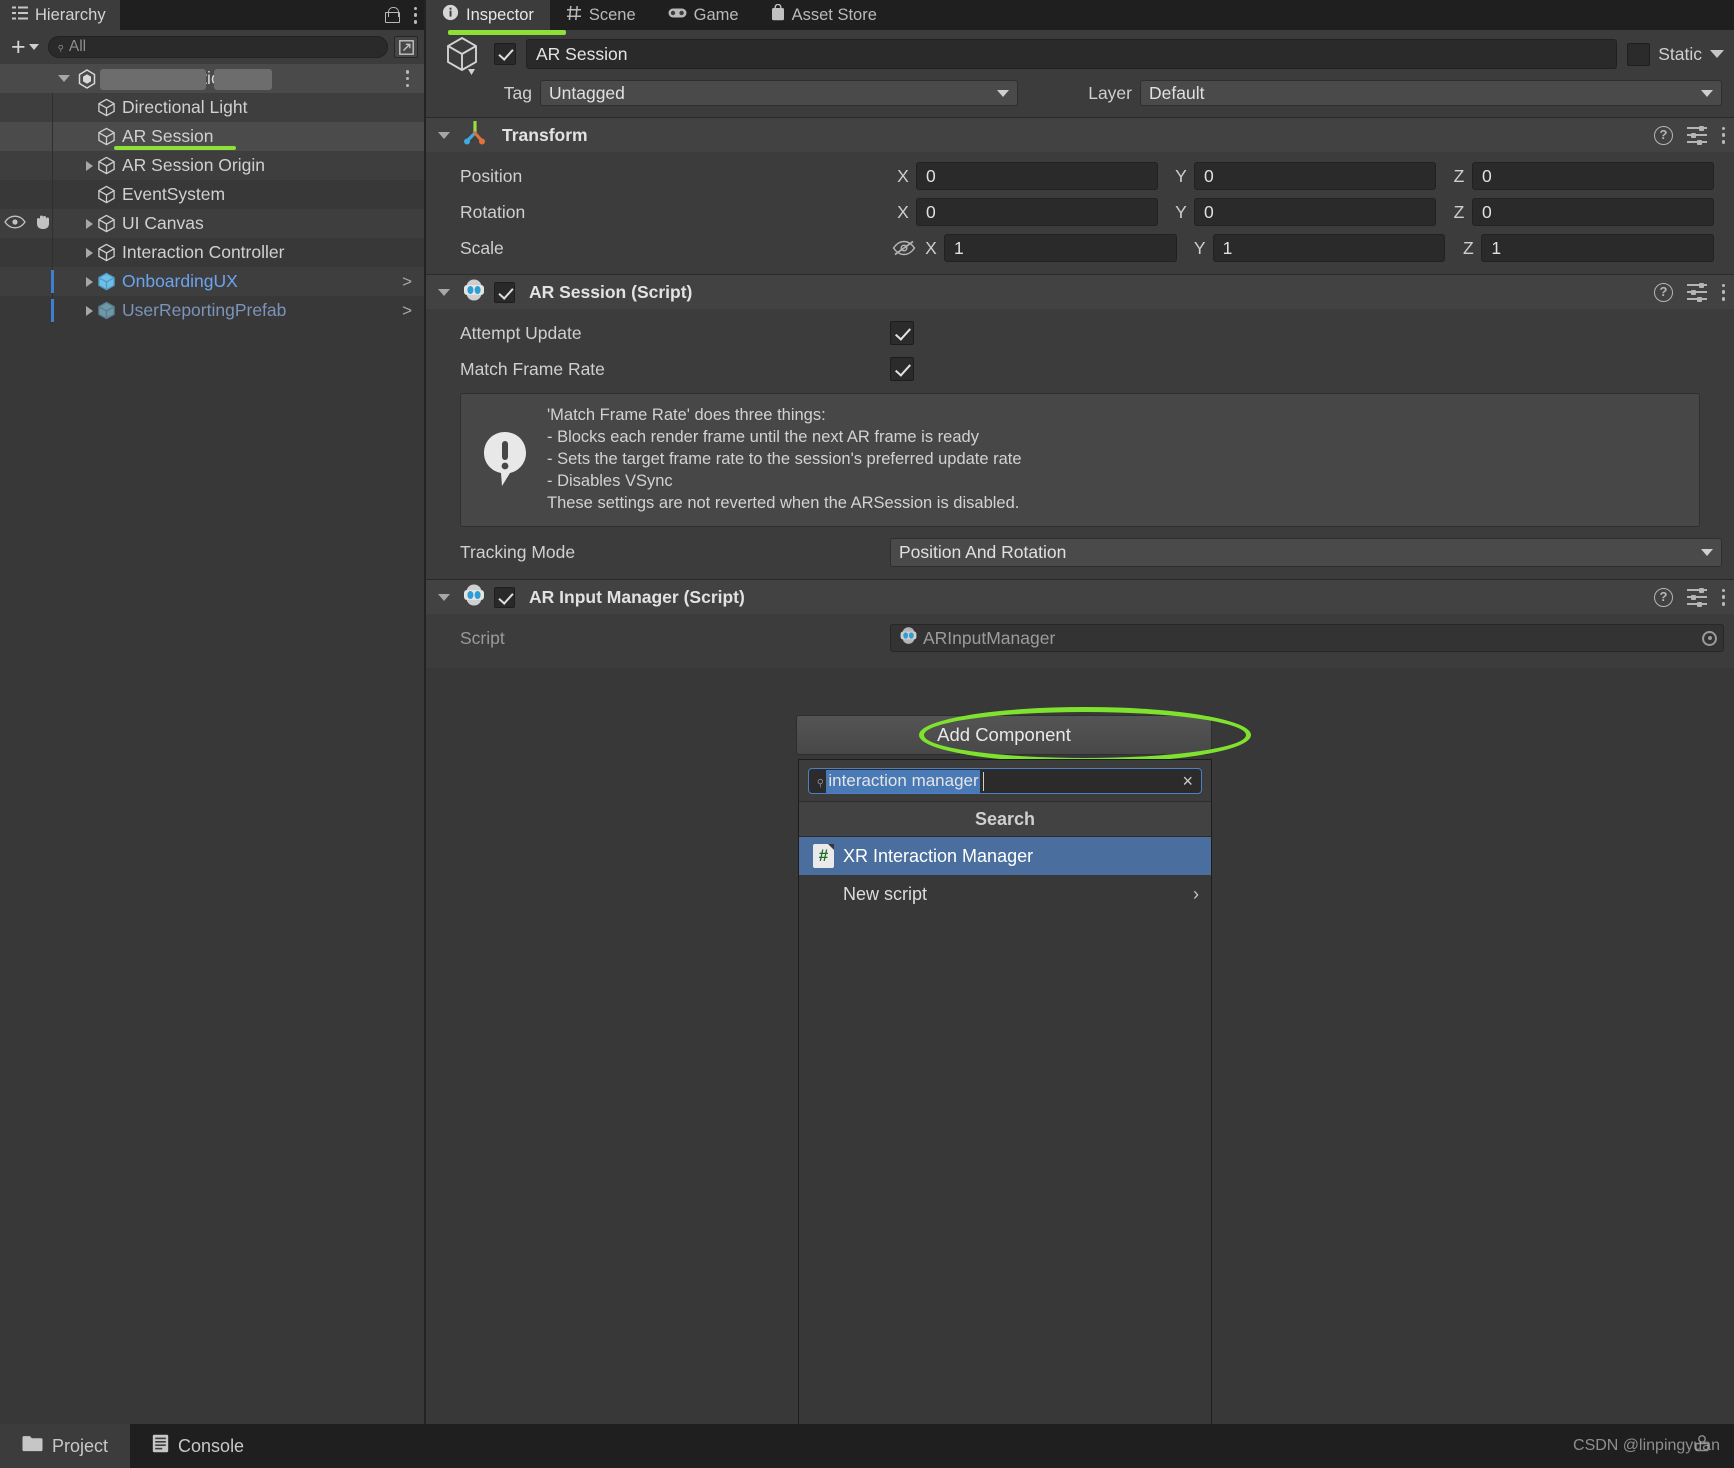  What do you see at coordinates (1080, 597) in the screenshot?
I see `component-ar-input-manager-header: AR Input Manager (Script) ?` at bounding box center [1080, 597].